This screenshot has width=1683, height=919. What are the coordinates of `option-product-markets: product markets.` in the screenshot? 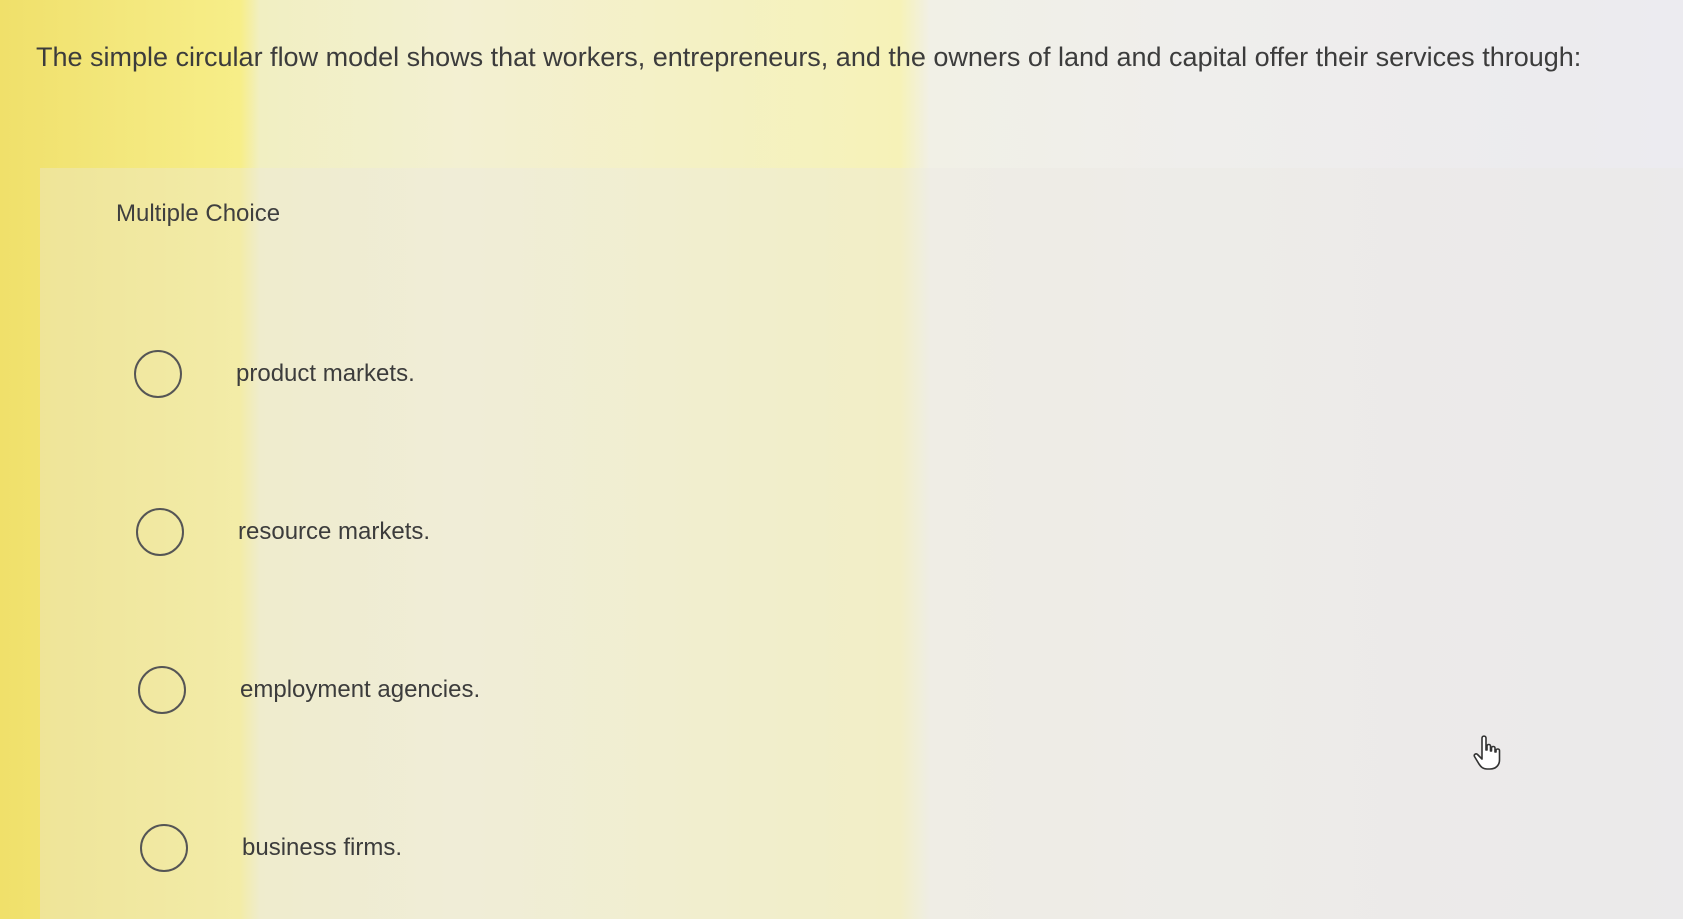 It's located at (274, 374).